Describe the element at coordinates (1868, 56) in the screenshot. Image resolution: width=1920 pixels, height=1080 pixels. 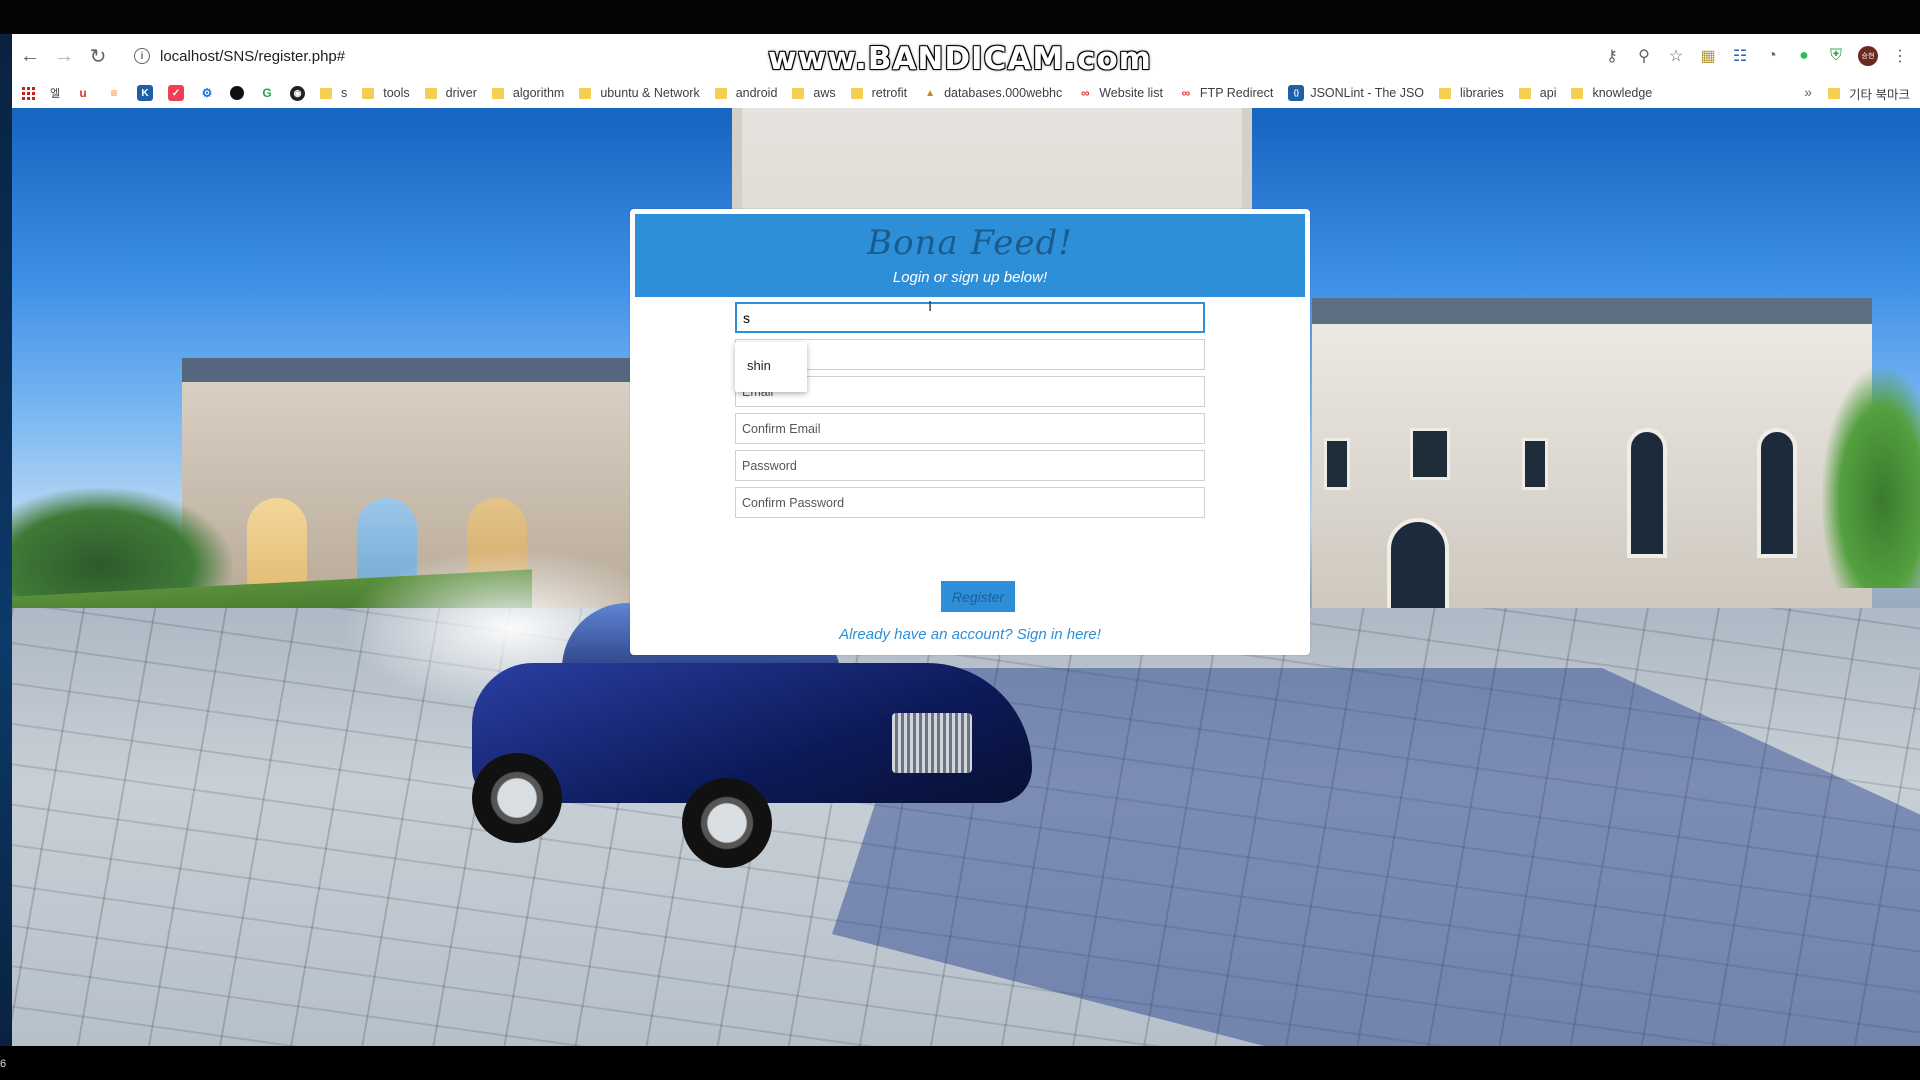
I see `profile-avatar: 승현` at that location.